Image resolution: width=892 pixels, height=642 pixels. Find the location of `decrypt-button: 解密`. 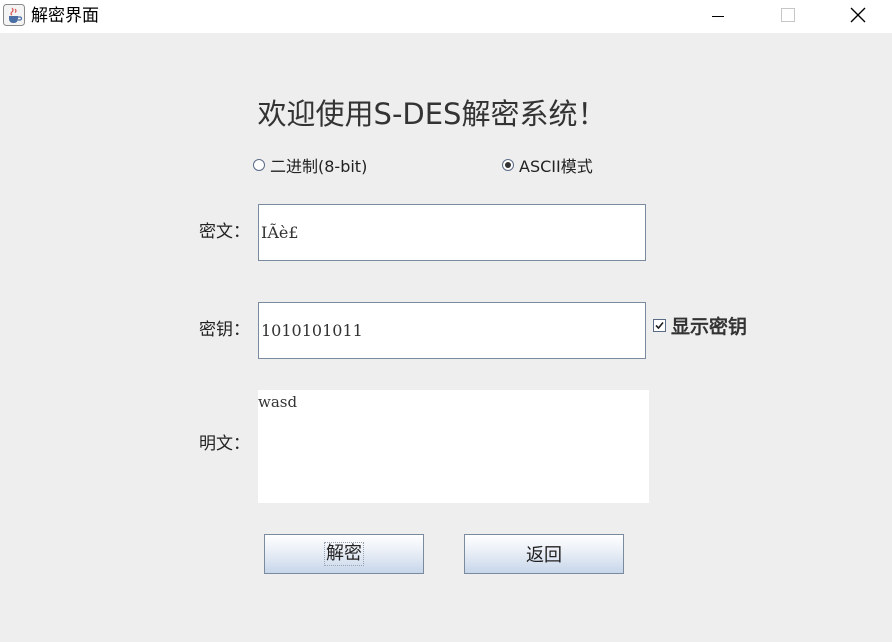

decrypt-button: 解密 is located at coordinates (344, 554).